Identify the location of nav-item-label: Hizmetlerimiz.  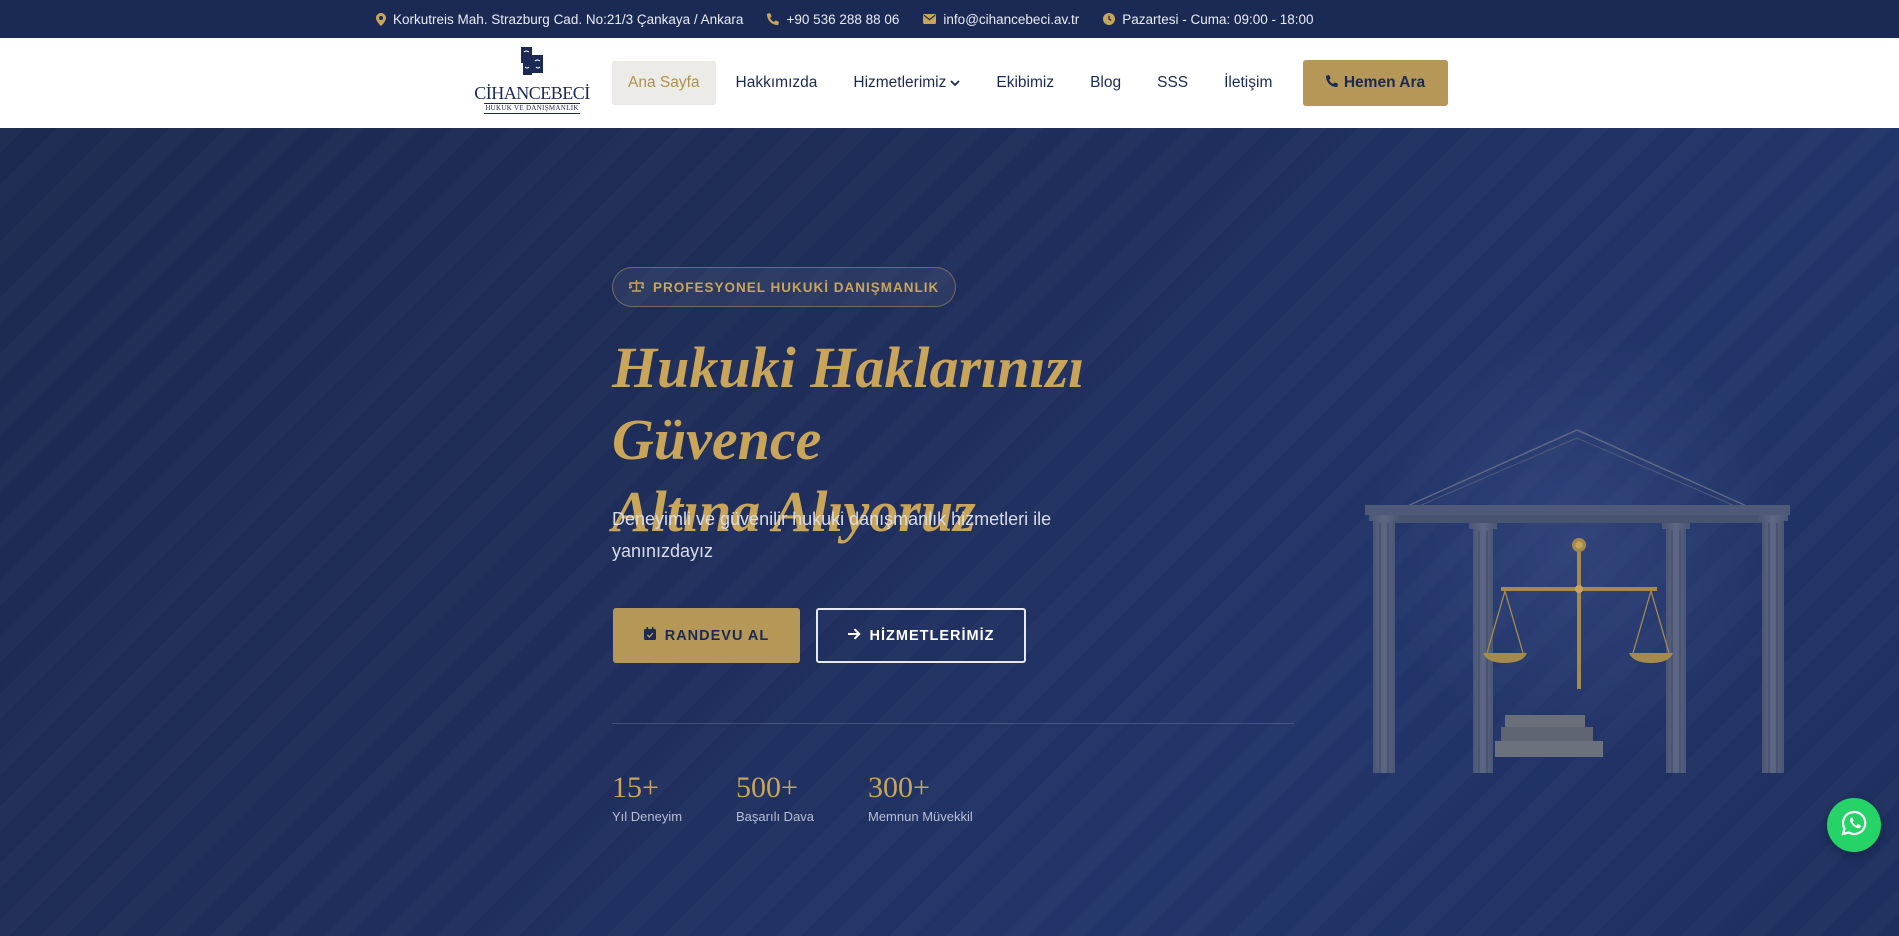
(900, 82).